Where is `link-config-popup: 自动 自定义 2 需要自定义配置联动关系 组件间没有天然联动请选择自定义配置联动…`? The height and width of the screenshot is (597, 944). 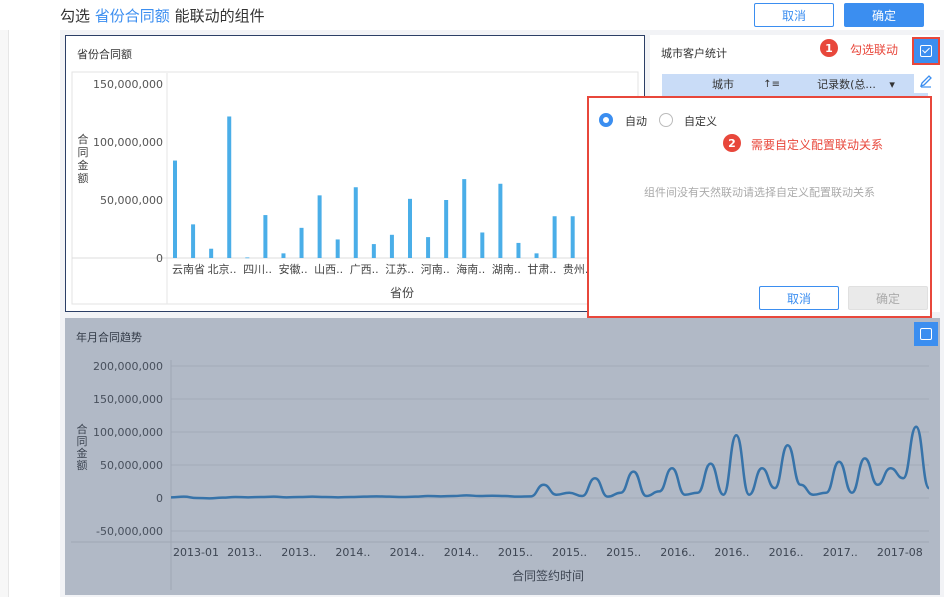 link-config-popup: 自动 自定义 2 需要自定义配置联动关系 组件间没有天然联动请选择自定义配置联动… is located at coordinates (759, 207).